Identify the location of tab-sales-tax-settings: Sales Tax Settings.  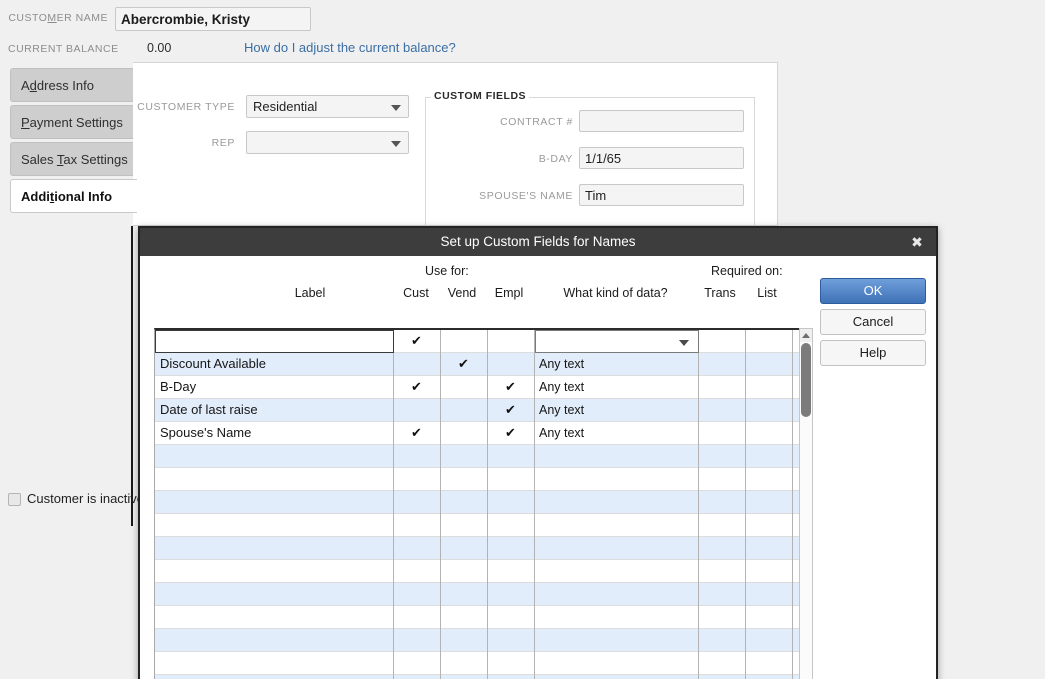
(72, 159).